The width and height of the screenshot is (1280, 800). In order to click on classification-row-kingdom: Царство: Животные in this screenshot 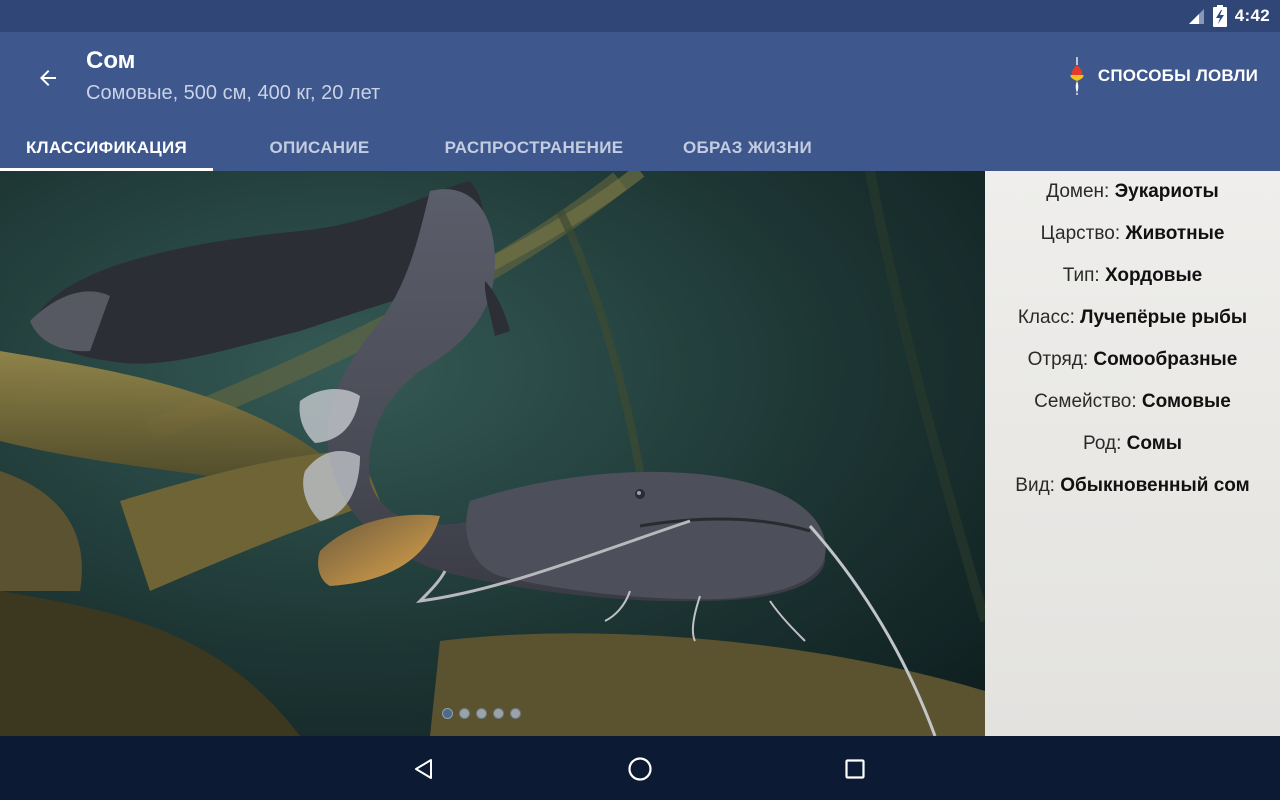, I will do `click(1132, 234)`.